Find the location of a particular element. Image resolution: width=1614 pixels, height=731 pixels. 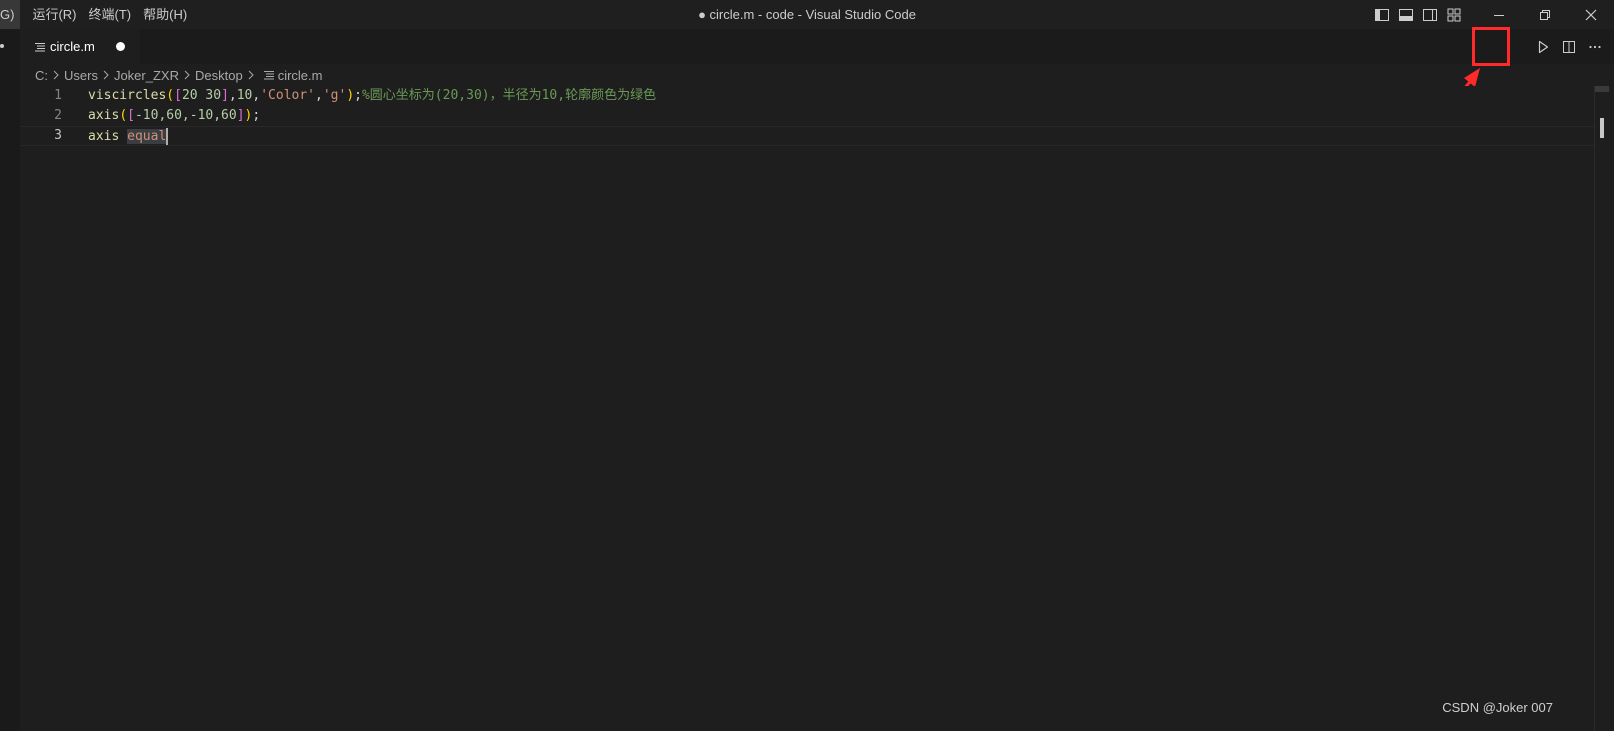

play-icon is located at coordinates (1543, 46).